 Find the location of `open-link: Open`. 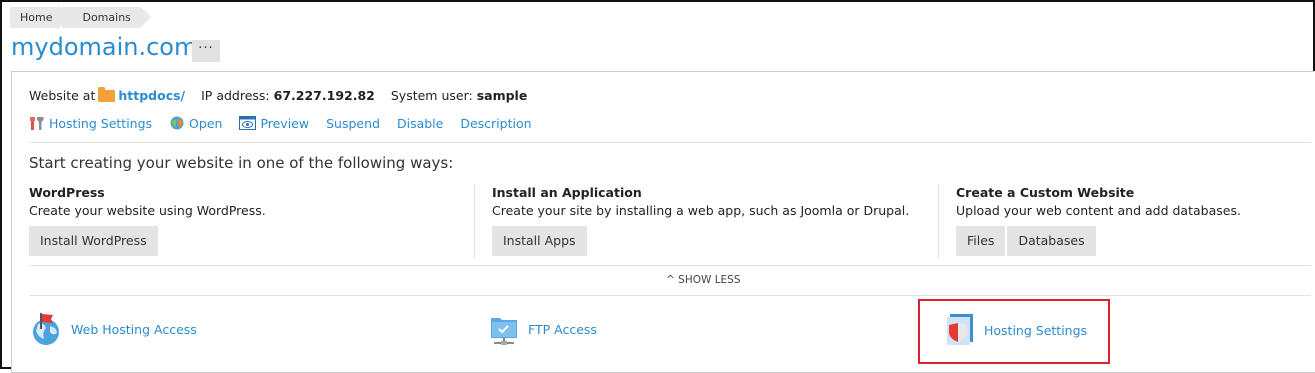

open-link: Open is located at coordinates (195, 123).